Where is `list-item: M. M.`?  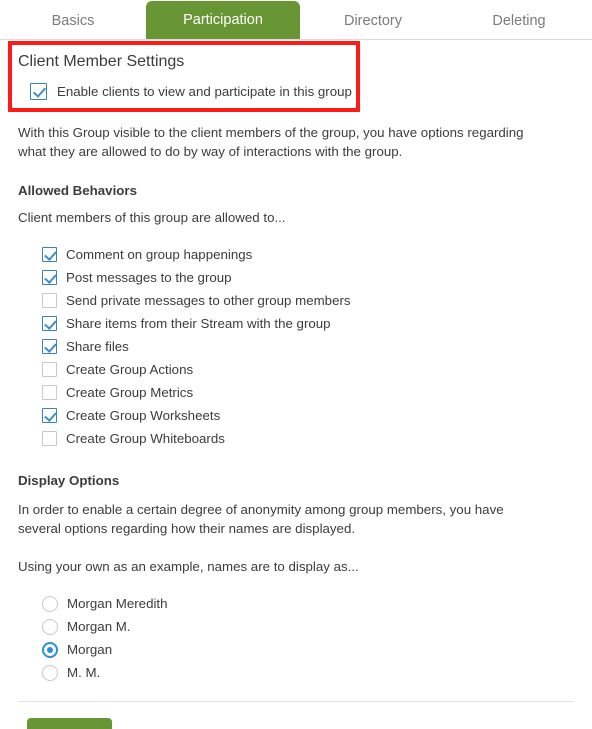
list-item: M. M. is located at coordinates (296, 672).